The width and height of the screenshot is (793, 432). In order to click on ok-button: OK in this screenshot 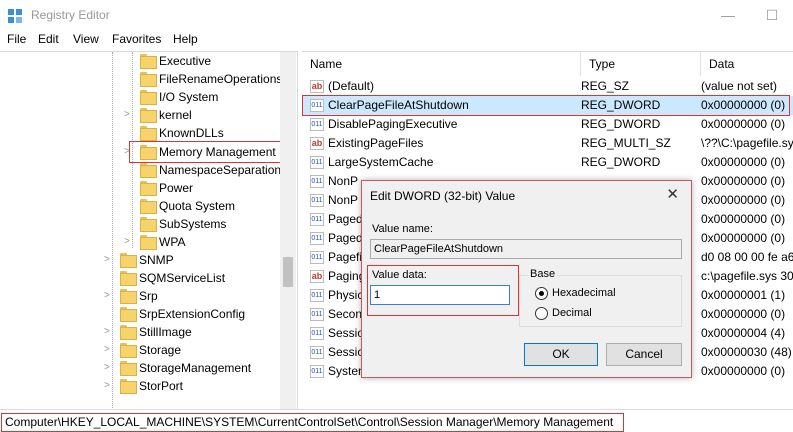, I will do `click(561, 354)`.